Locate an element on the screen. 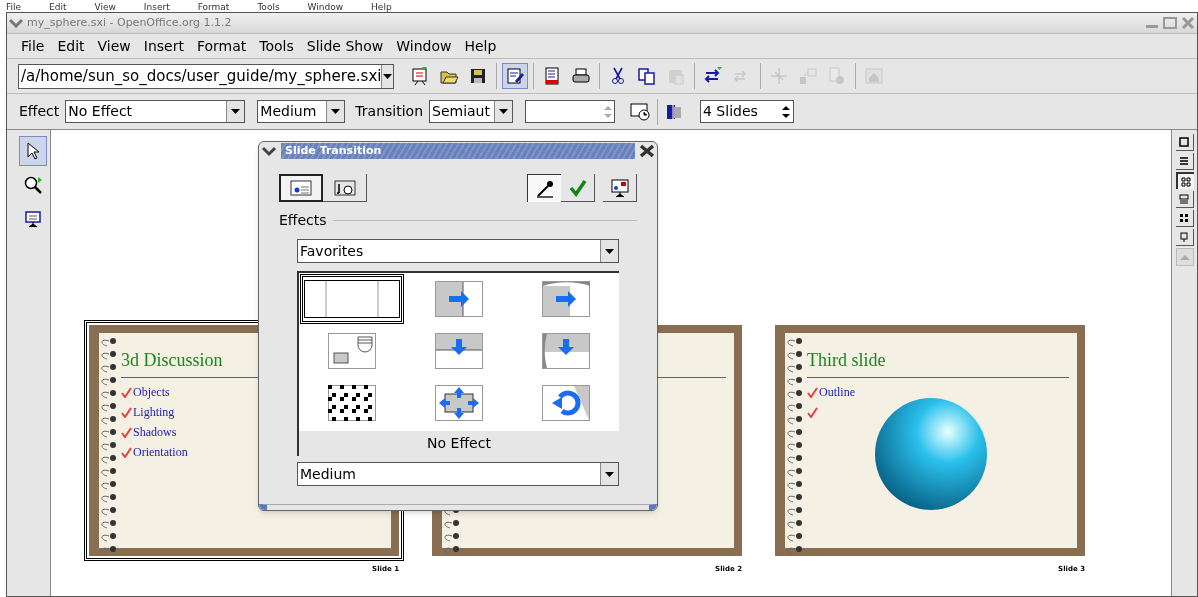 The width and height of the screenshot is (1198, 597). slide-title: Third slide is located at coordinates (847, 360).